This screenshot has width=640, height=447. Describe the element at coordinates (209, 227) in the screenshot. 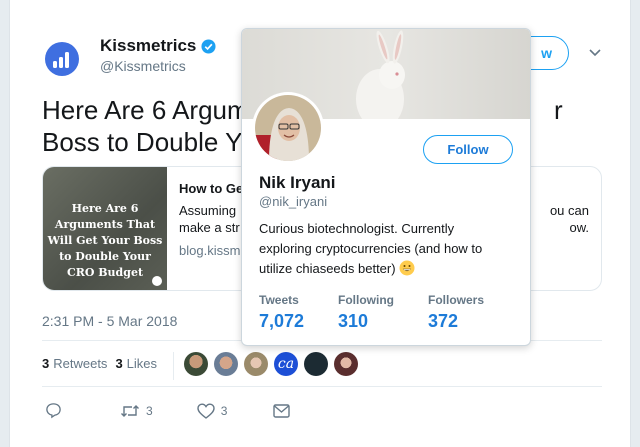

I see `link-desc-line2: make a str` at that location.